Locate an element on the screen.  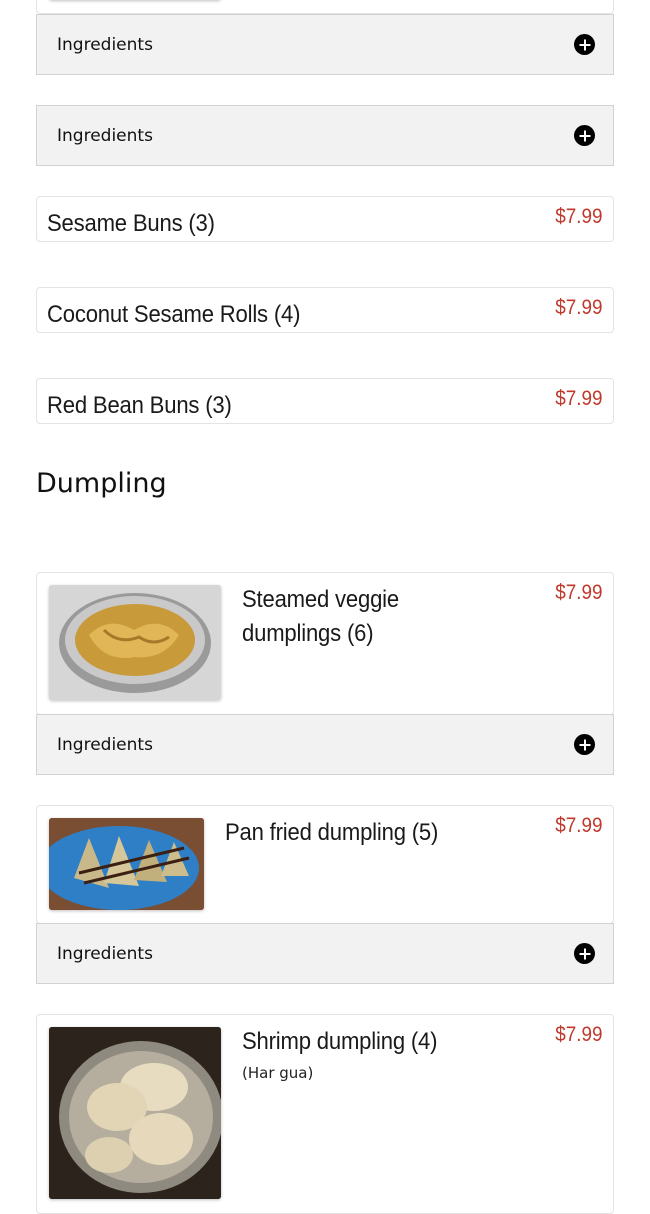
menu-item-card: Coconut Sesame Rolls (4) $7.99 is located at coordinates (325, 310).